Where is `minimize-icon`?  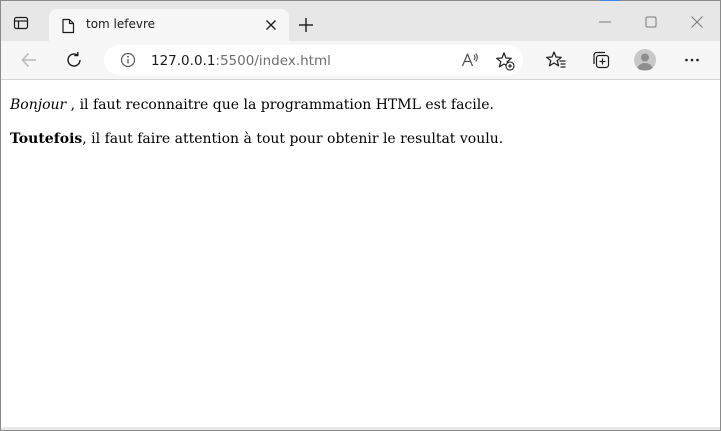 minimize-icon is located at coordinates (605, 22).